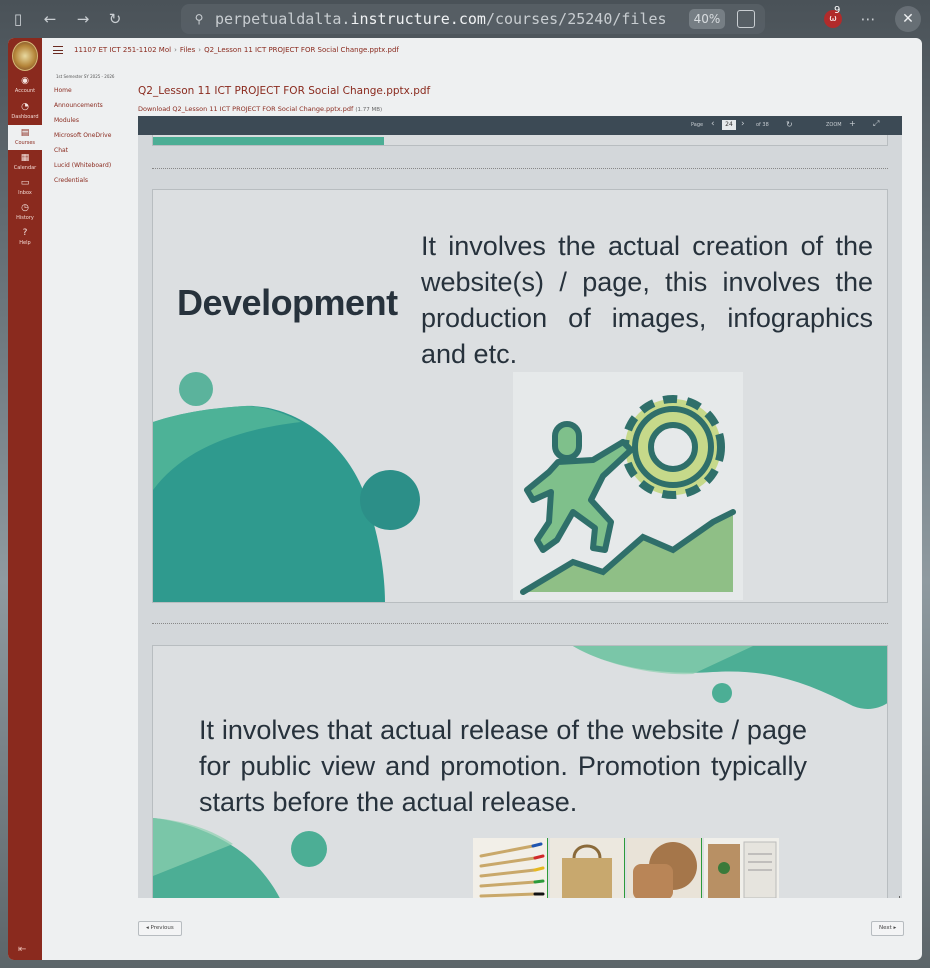 Image resolution: width=930 pixels, height=968 pixels. Describe the element at coordinates (25, 208) in the screenshot. I see `history-icon: ◷` at that location.